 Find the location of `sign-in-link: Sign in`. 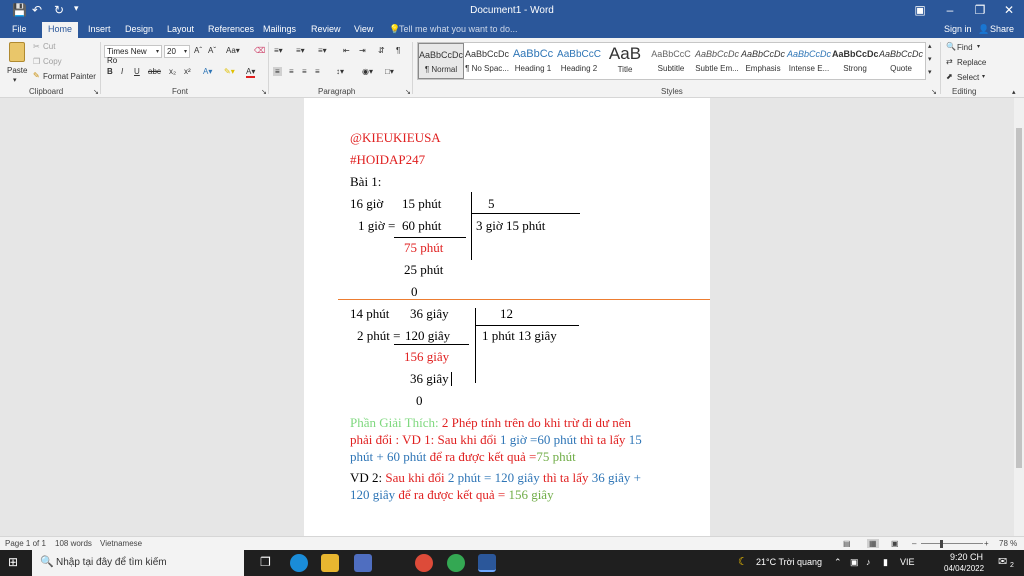

sign-in-link: Sign in is located at coordinates (958, 29).